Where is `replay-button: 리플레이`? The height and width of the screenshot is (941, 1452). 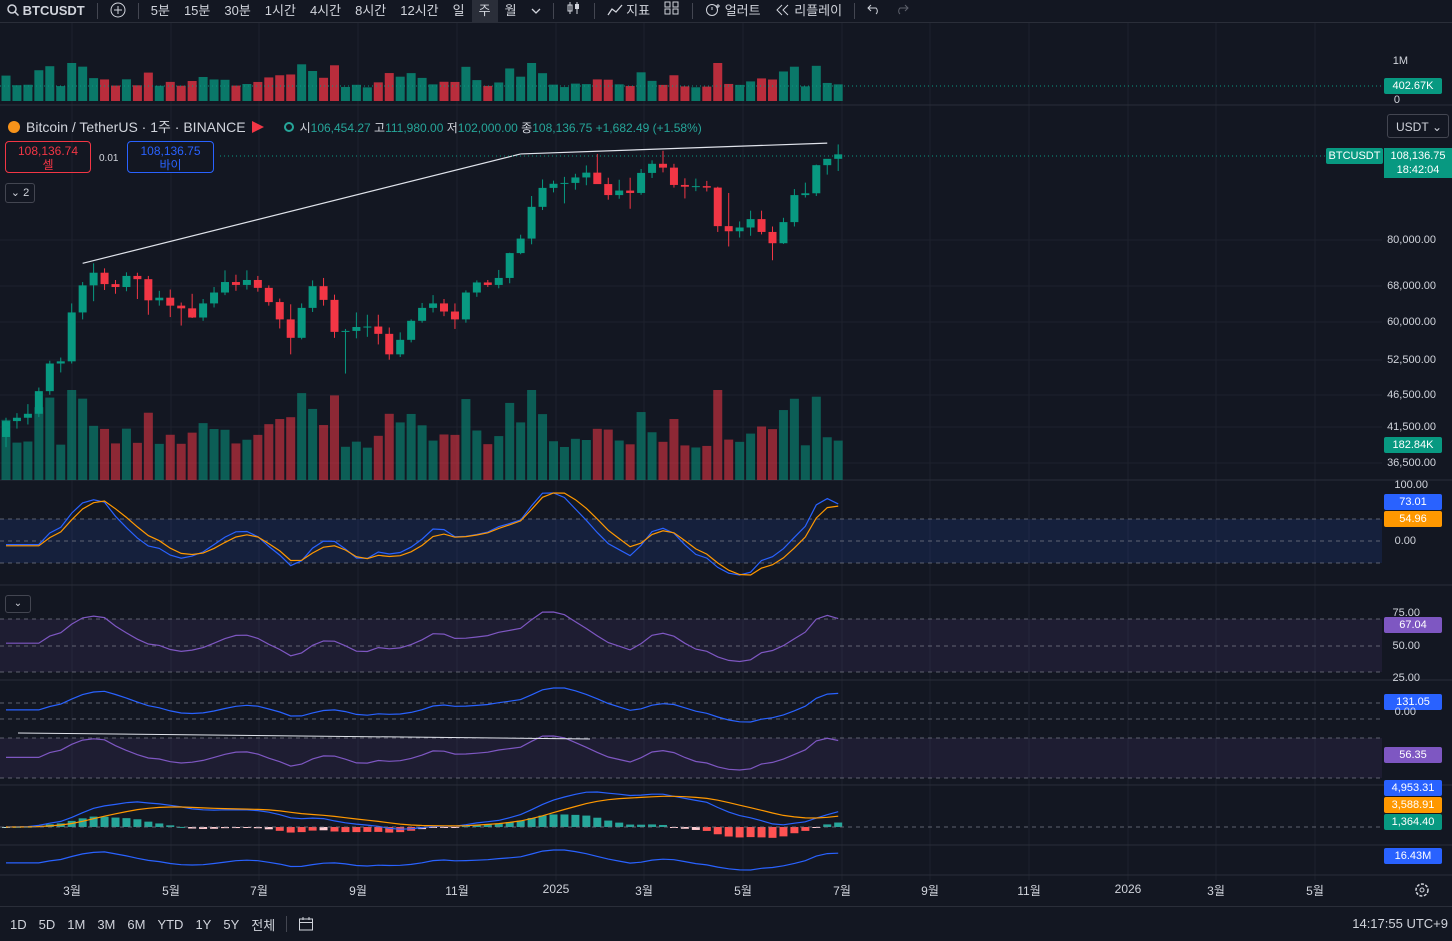 replay-button: 리플레이 is located at coordinates (808, 11).